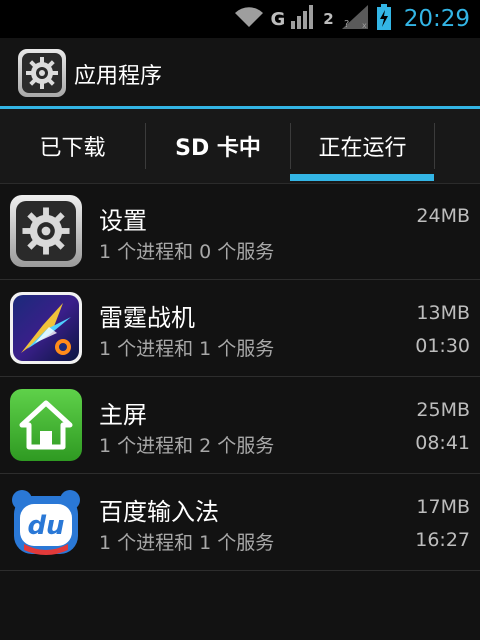 The height and width of the screenshot is (640, 480). Describe the element at coordinates (147, 318) in the screenshot. I see `app-name: 雷霆战机` at that location.